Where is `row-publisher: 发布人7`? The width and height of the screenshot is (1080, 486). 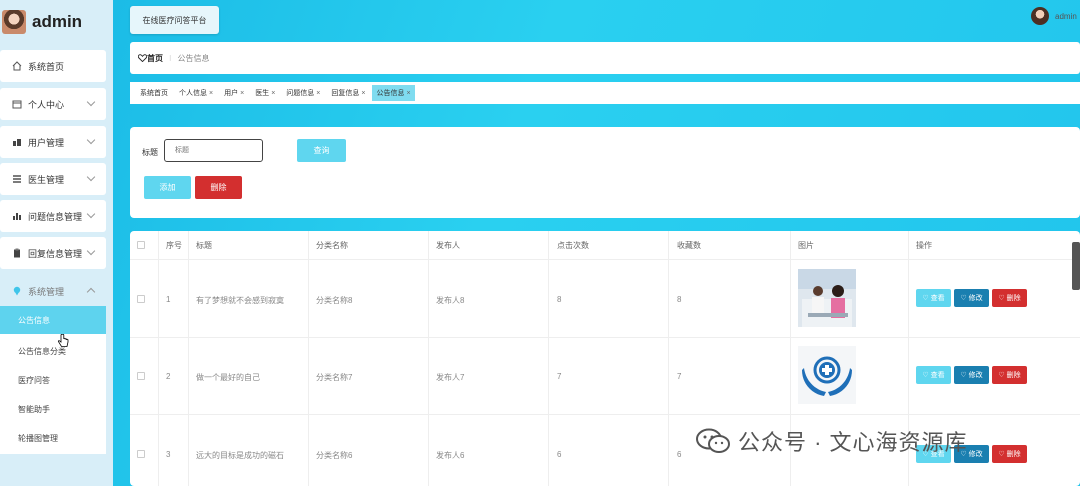
row-publisher: 发布人7 is located at coordinates (450, 377).